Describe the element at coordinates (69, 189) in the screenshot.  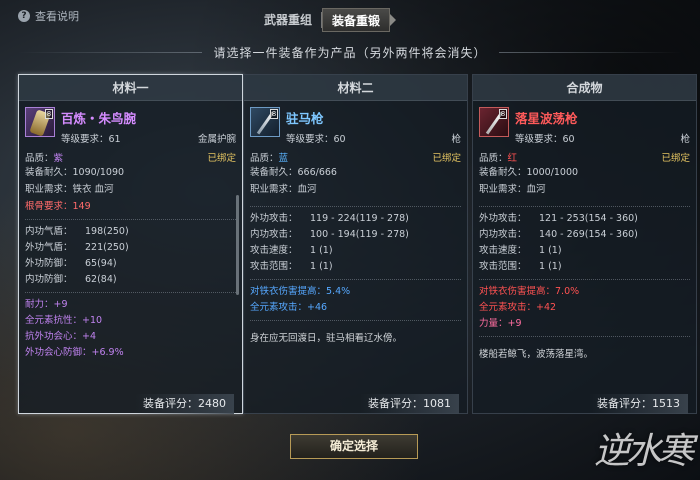
I see `job-requirement: 职业需求：铁衣 血河` at that location.